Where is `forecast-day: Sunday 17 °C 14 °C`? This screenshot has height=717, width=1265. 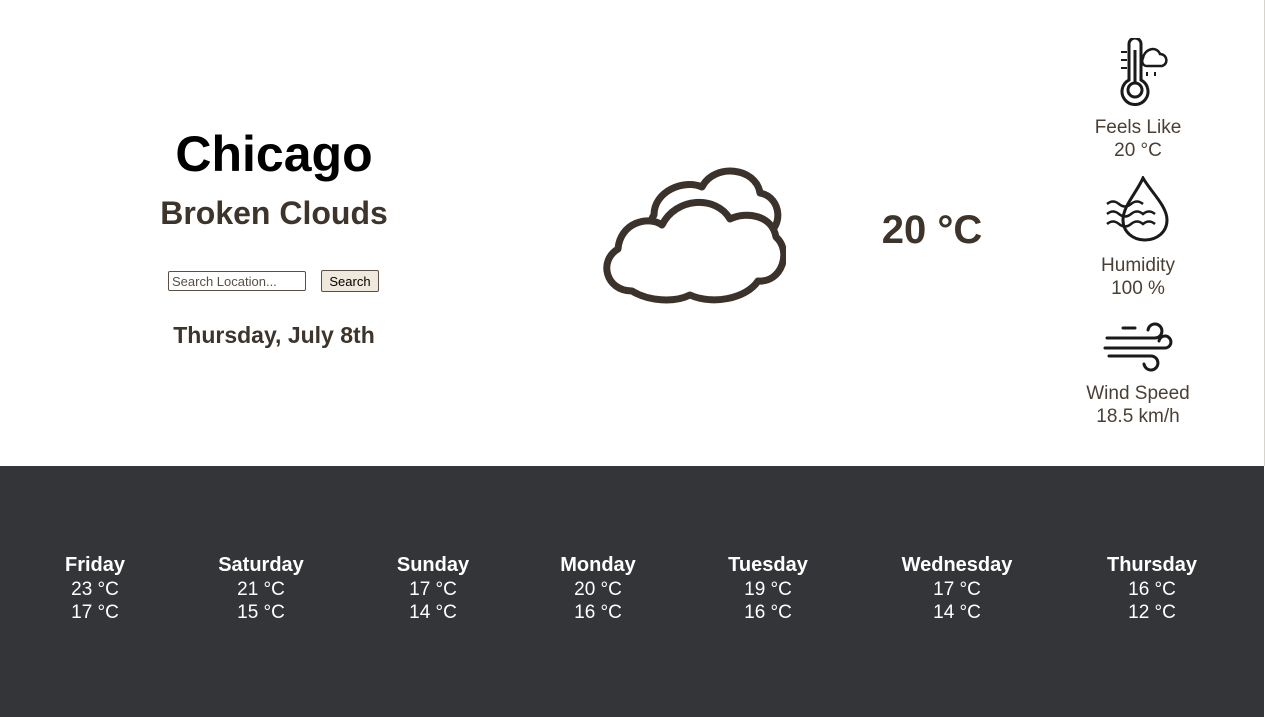
forecast-day: Sunday 17 °C 14 °C is located at coordinates (433, 588).